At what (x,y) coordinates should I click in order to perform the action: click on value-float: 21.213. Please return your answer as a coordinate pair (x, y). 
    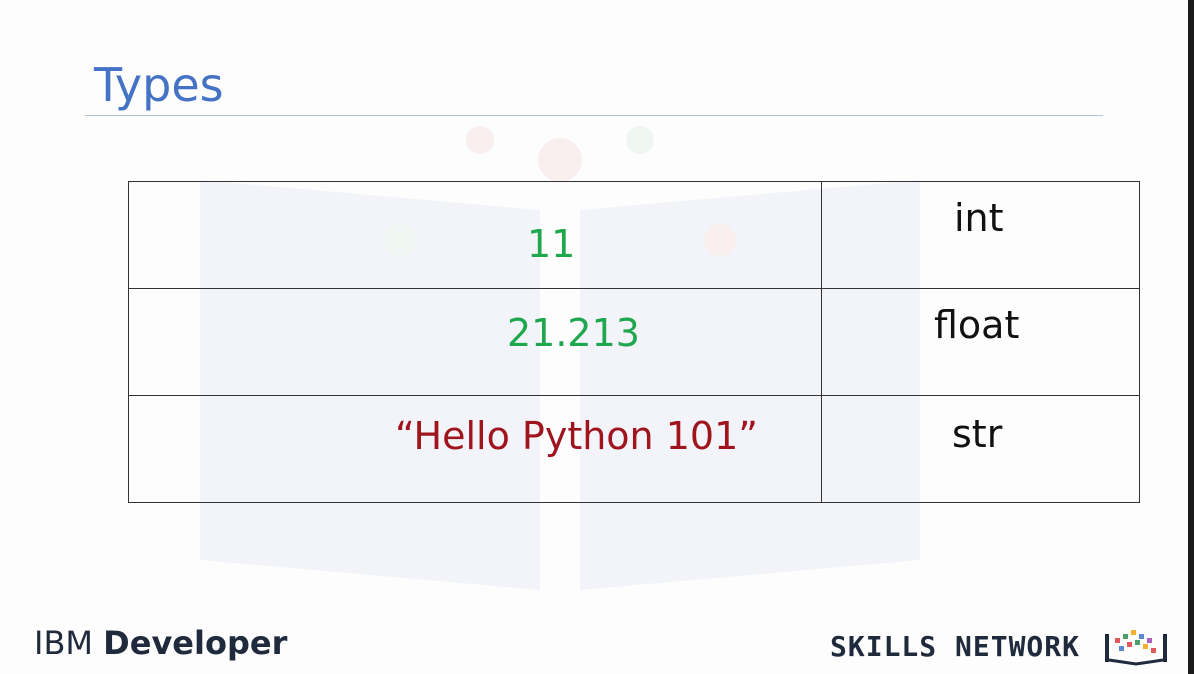
    Looking at the image, I should click on (573, 333).